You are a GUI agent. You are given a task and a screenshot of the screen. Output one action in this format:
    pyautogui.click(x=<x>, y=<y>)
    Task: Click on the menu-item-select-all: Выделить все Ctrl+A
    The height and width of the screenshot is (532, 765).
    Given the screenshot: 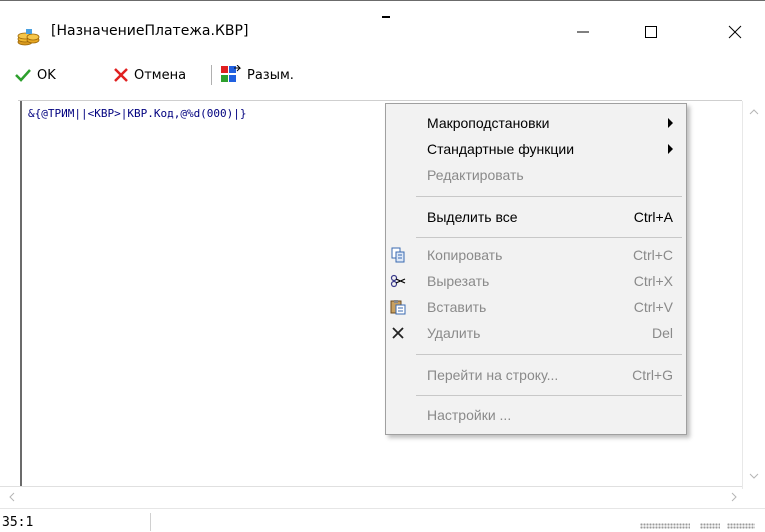 What is the action you would take?
    pyautogui.click(x=536, y=217)
    